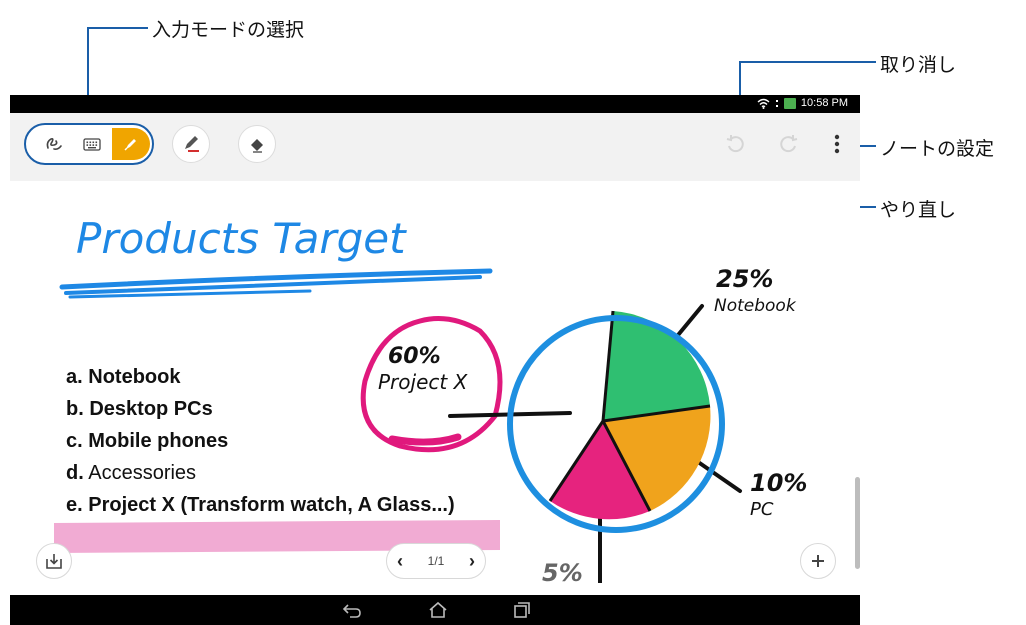 The height and width of the screenshot is (625, 1026). I want to click on list-item: d. Accessories, so click(131, 473).